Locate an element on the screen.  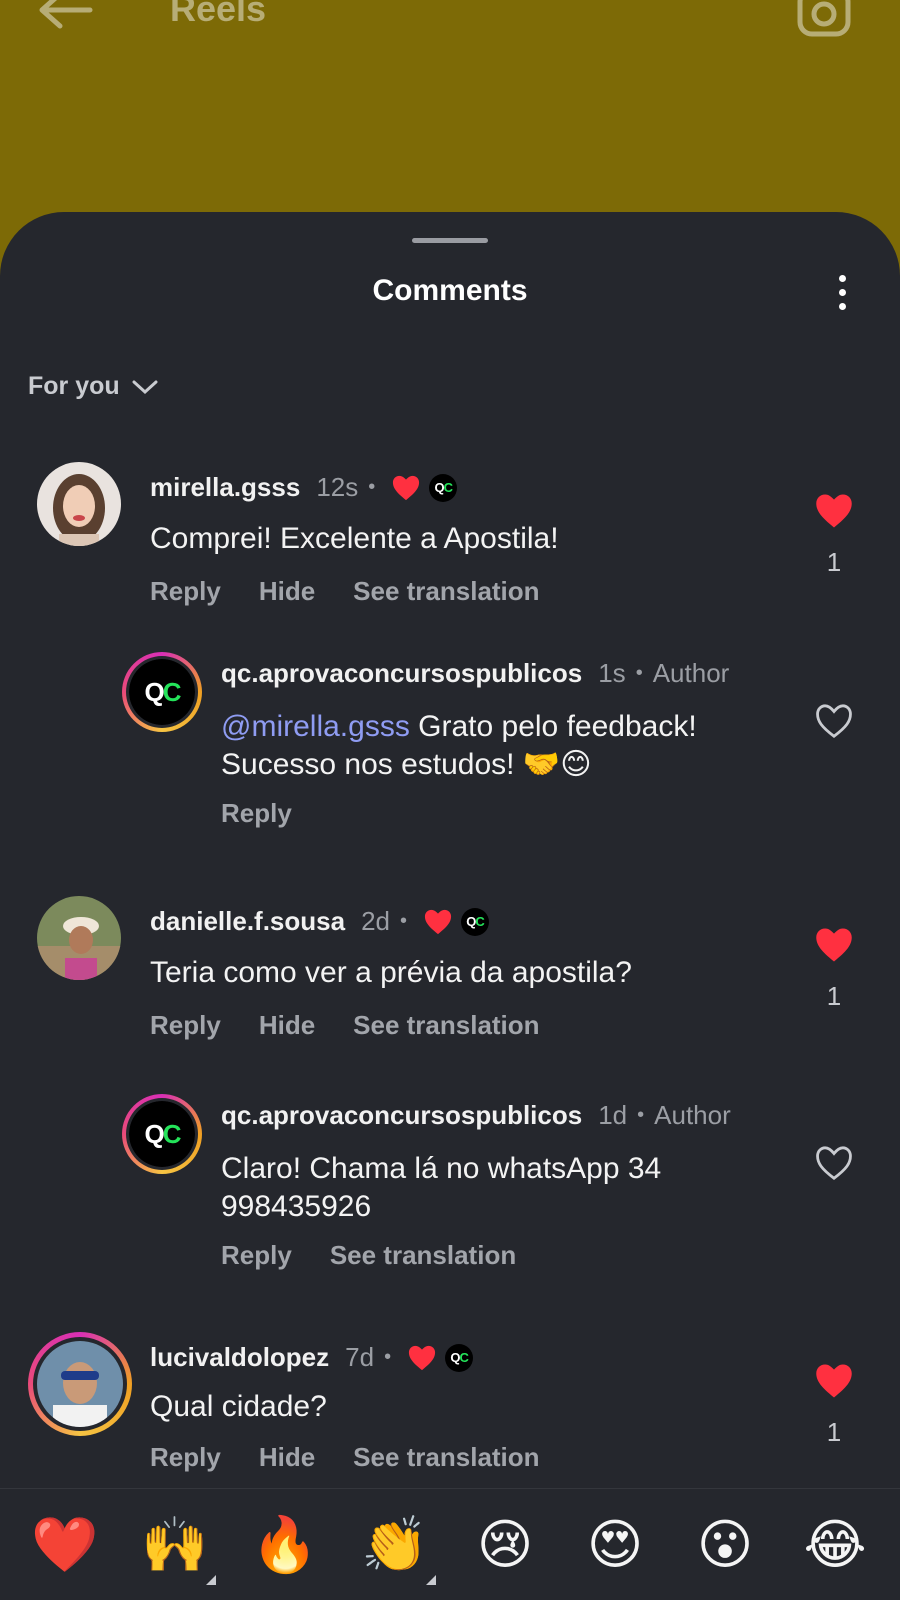
comment-text: Comprei! Excelente a Apostila! is located at coordinates (354, 538).